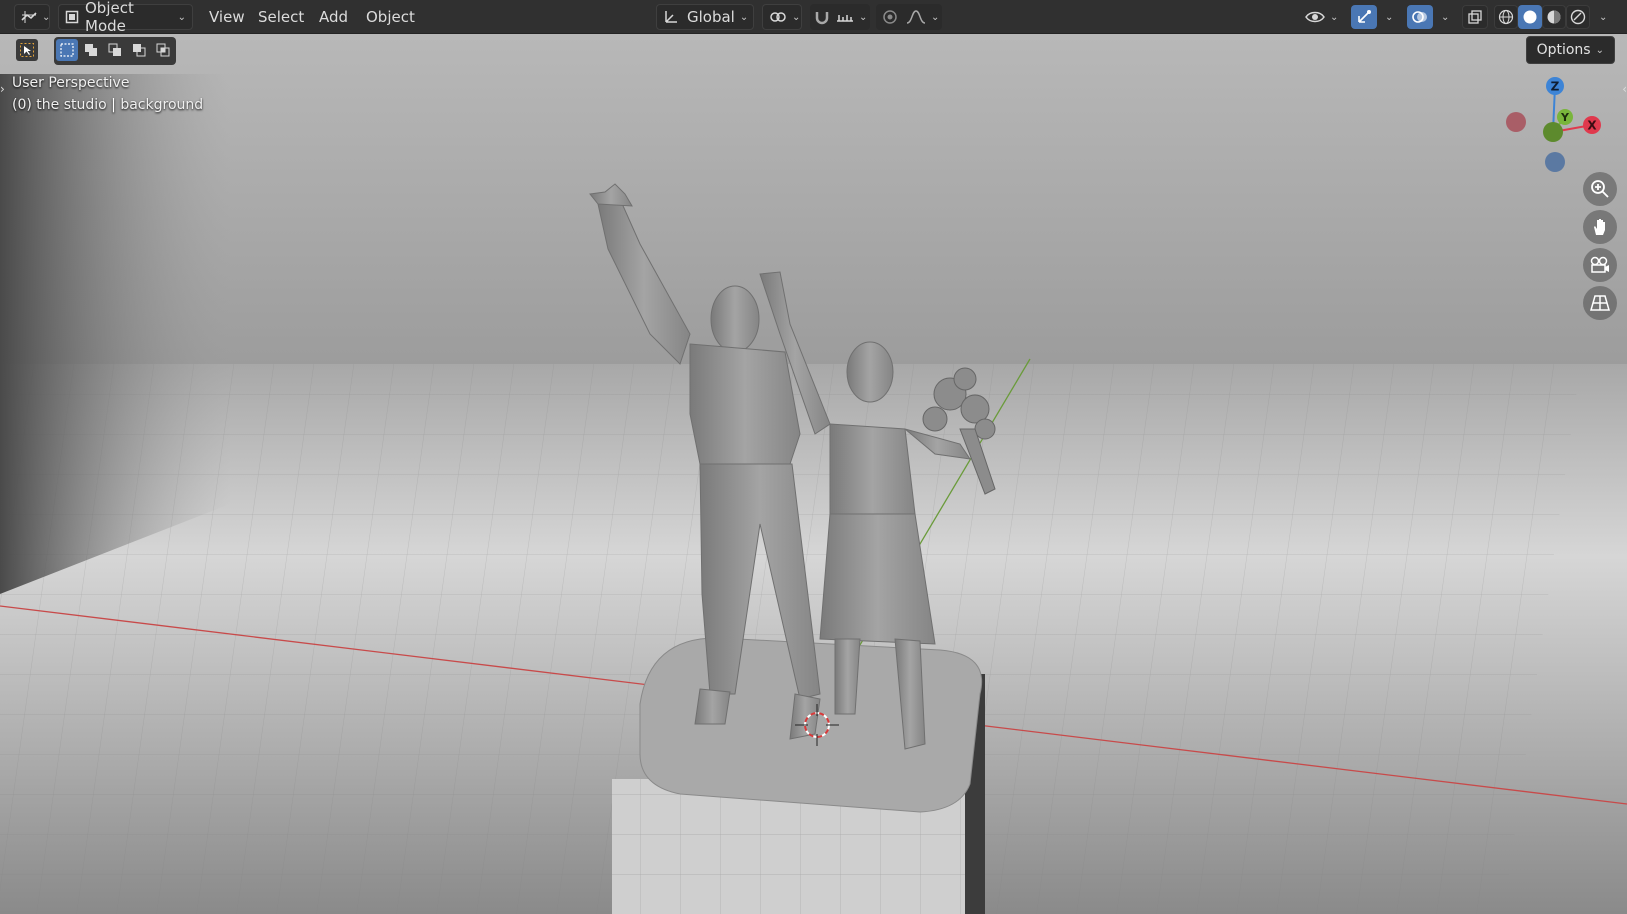 The width and height of the screenshot is (1627, 914). Describe the element at coordinates (2, 89) in the screenshot. I see `toolbar-expand-arrow-icon: ›` at that location.